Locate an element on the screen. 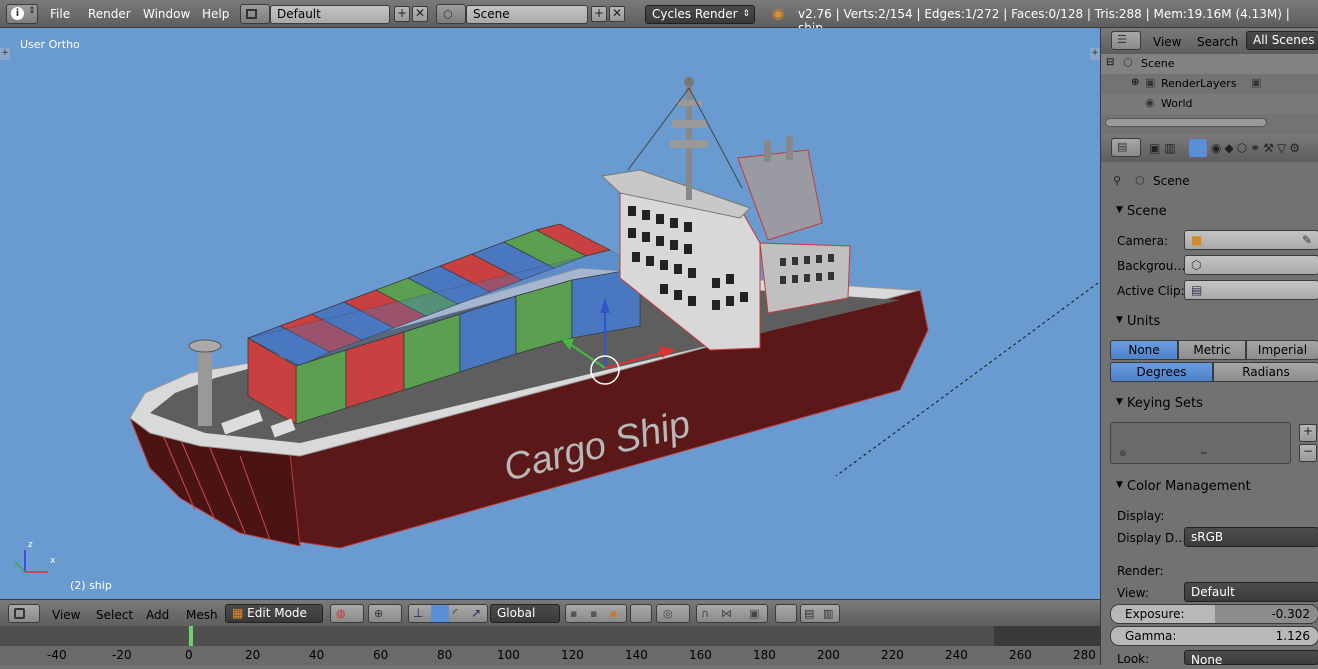 This screenshot has width=1318, height=669. keying-sets-list: ⊕ ═ is located at coordinates (1200, 443).